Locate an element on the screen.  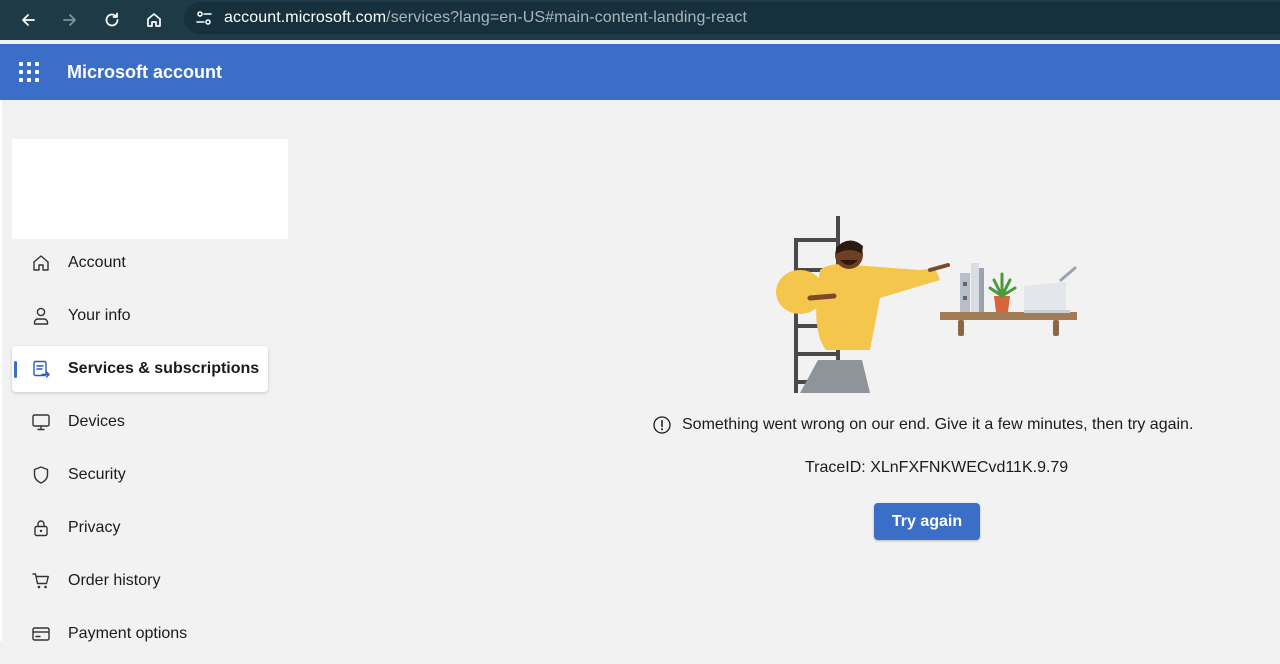
back-icon is located at coordinates (28, 20).